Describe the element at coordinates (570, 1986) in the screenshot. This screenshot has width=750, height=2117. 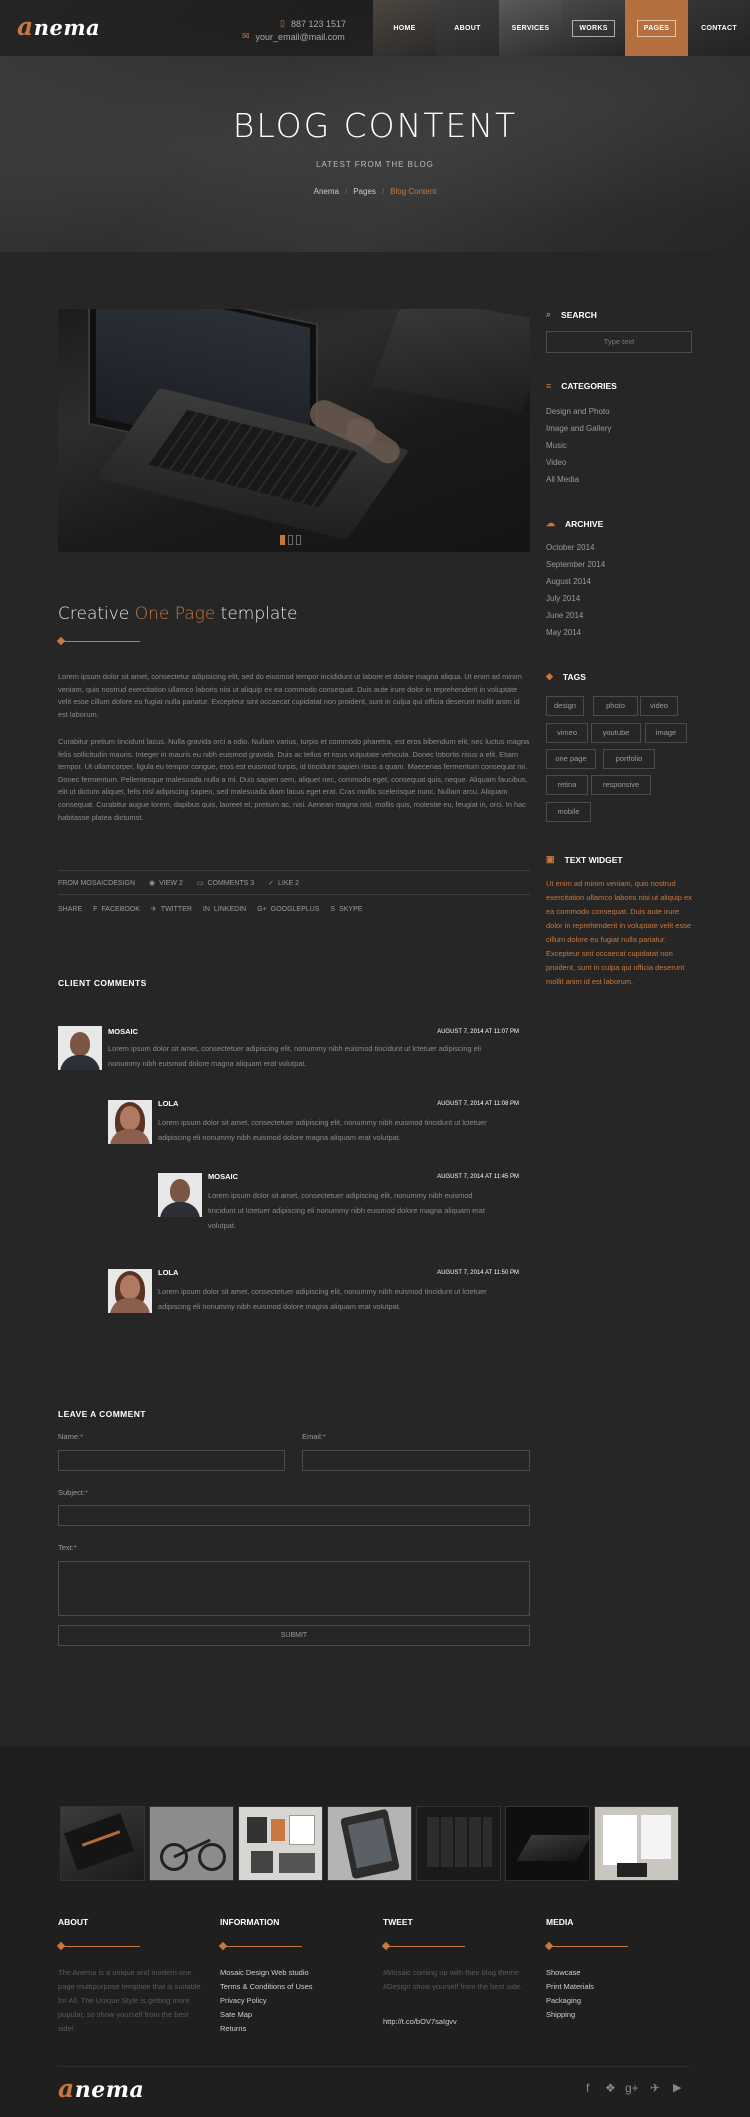
I see `footer-media-link: Print Materials` at that location.